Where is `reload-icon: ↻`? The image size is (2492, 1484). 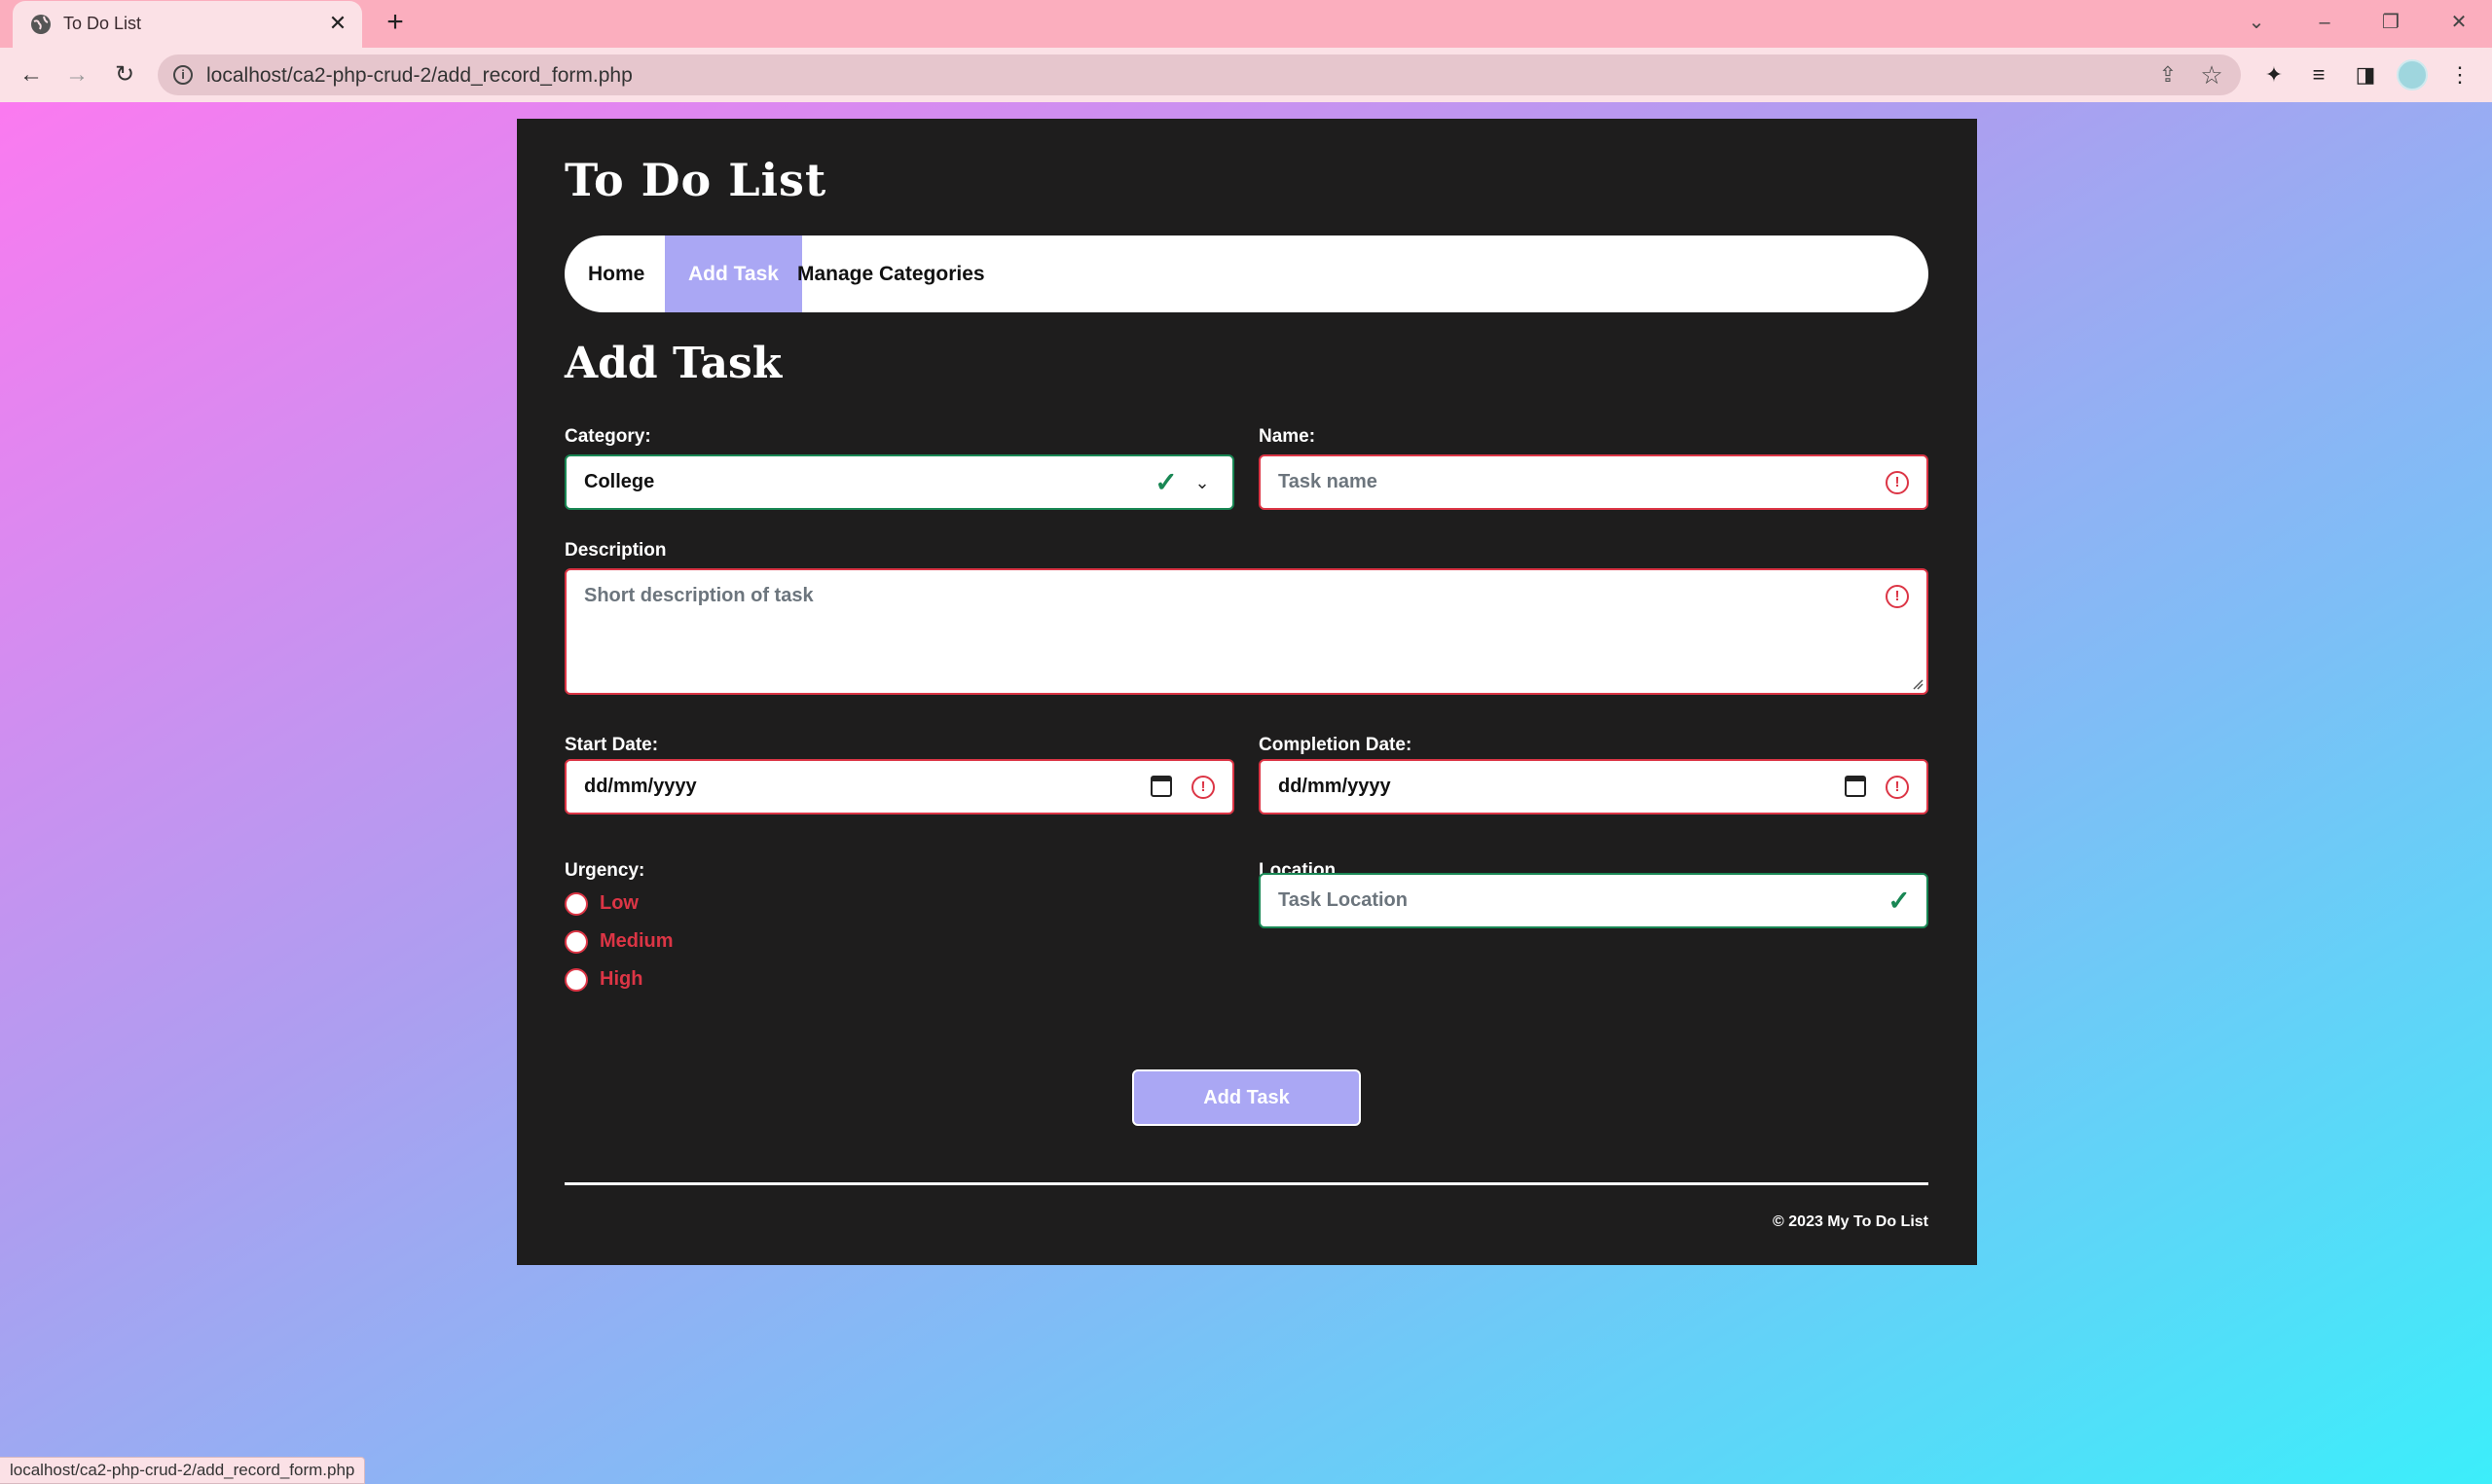
reload-icon: ↻ is located at coordinates (124, 74).